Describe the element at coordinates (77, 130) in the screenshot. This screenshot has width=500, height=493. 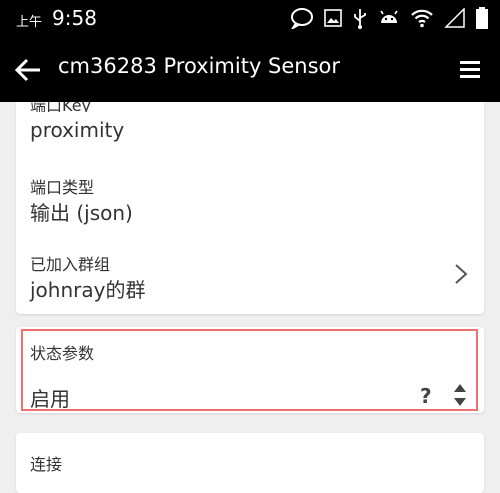
I see `port-key-value: proximity` at that location.